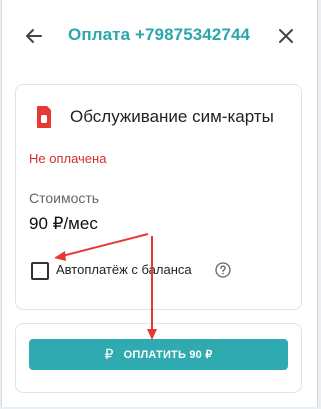 This screenshot has width=321, height=409. What do you see at coordinates (64, 198) in the screenshot?
I see `cost-label: Стоимость` at bounding box center [64, 198].